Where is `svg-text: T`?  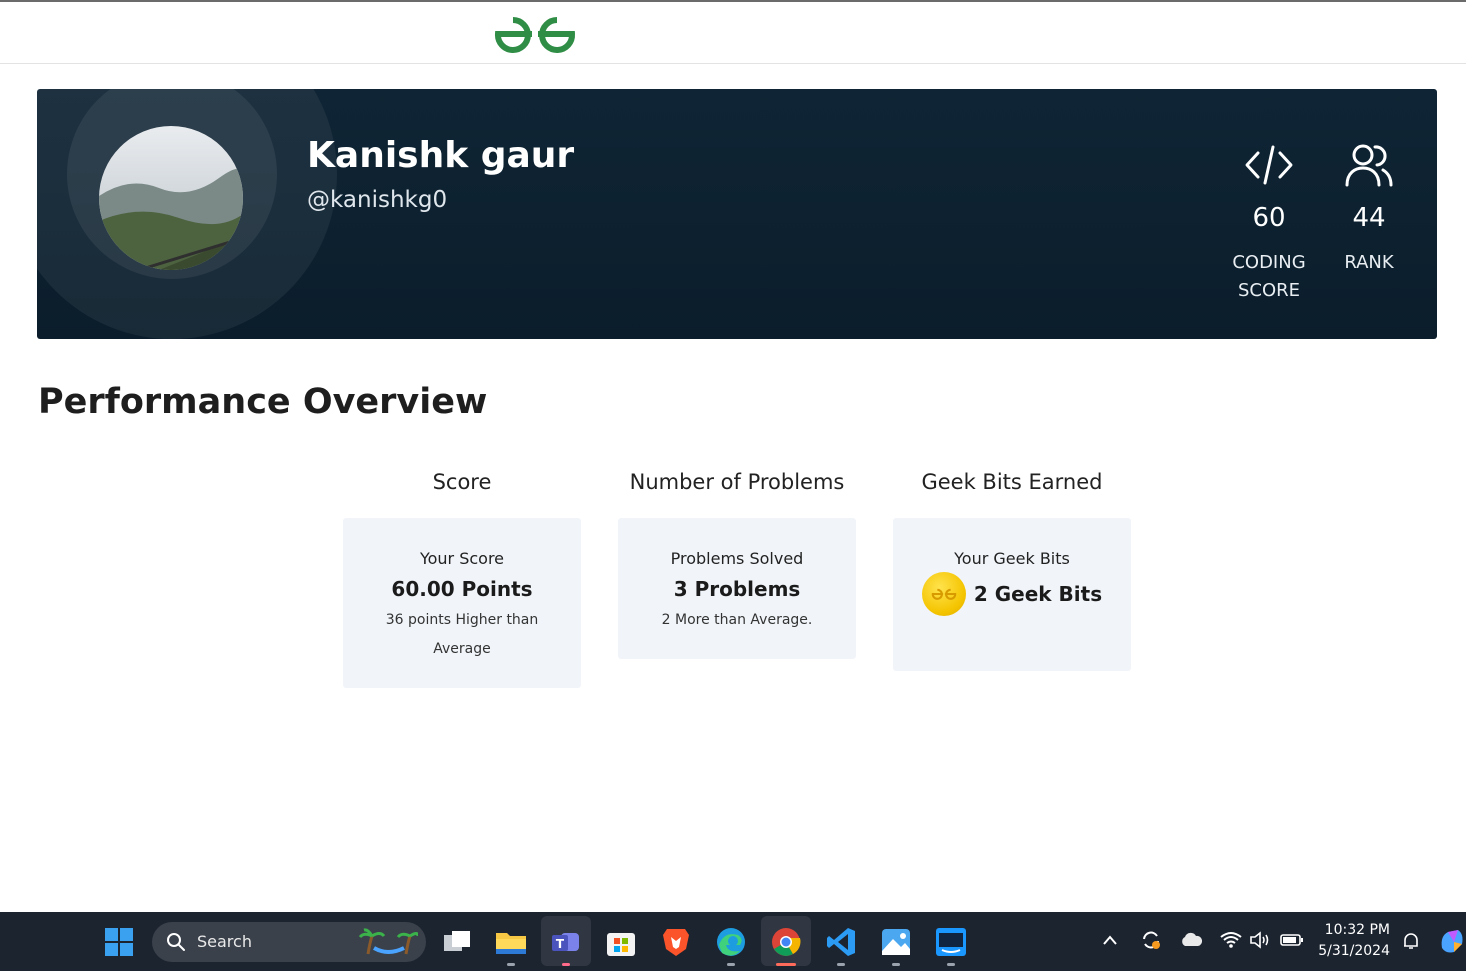 svg-text: T is located at coordinates (560, 944).